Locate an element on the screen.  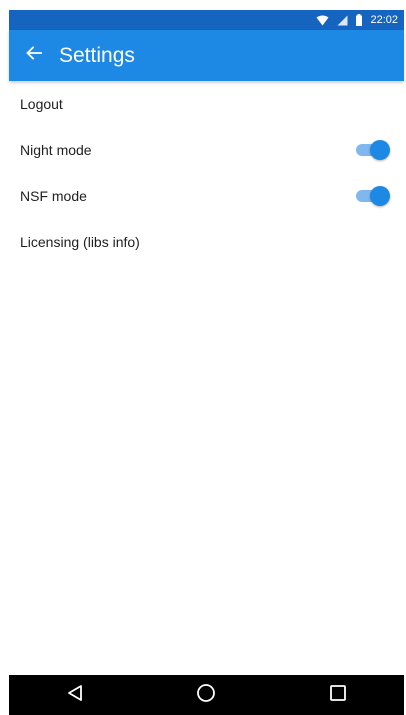
setting-label: Licensing (libs info) is located at coordinates (80, 242).